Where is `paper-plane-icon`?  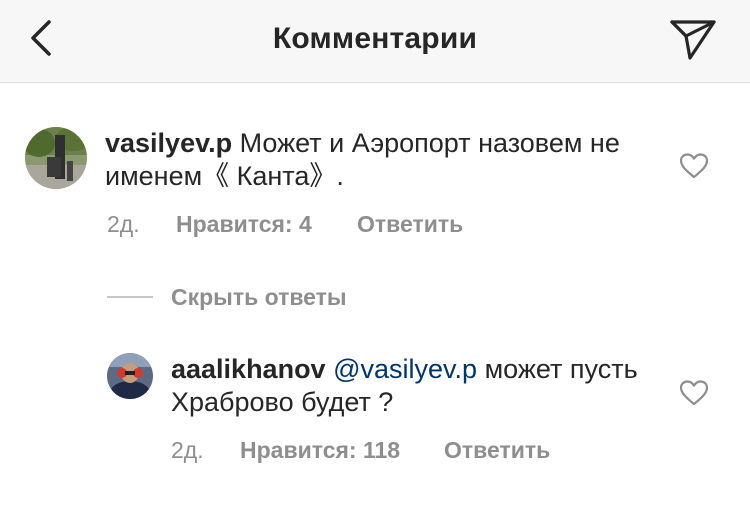
paper-plane-icon is located at coordinates (693, 39).